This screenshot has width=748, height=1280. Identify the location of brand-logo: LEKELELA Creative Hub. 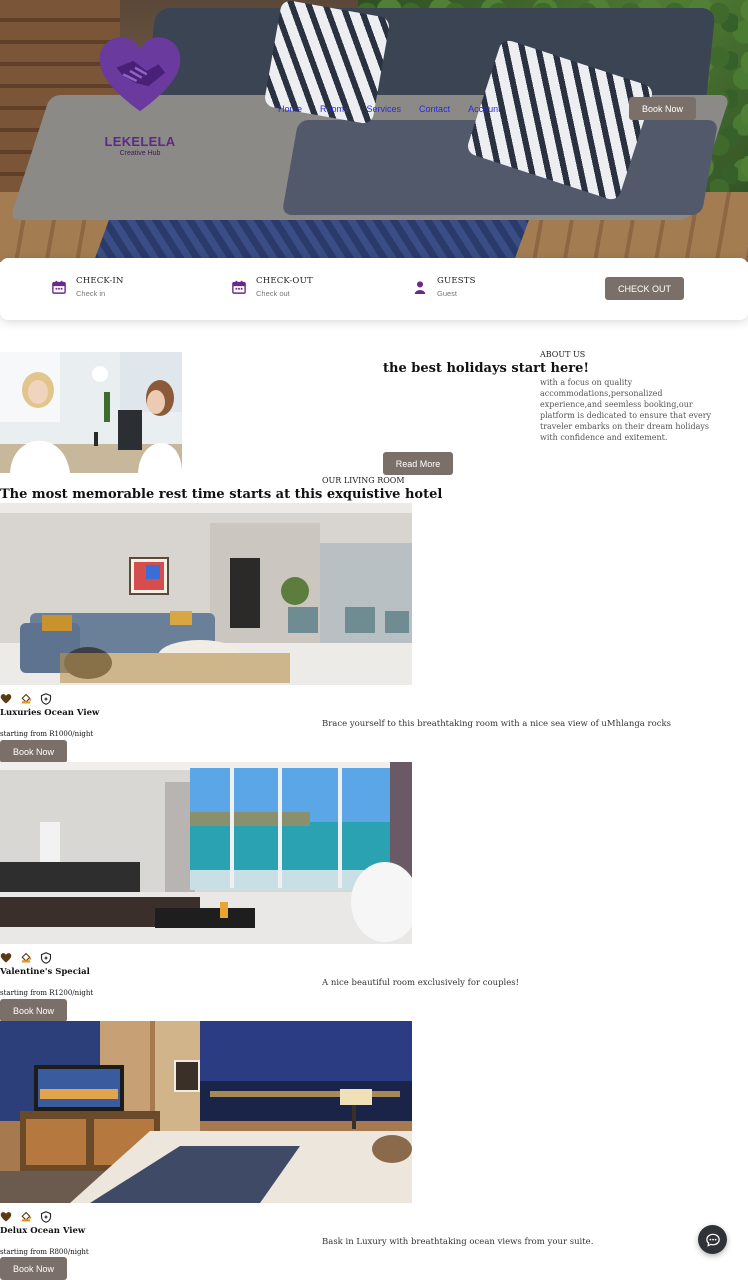
(140, 96).